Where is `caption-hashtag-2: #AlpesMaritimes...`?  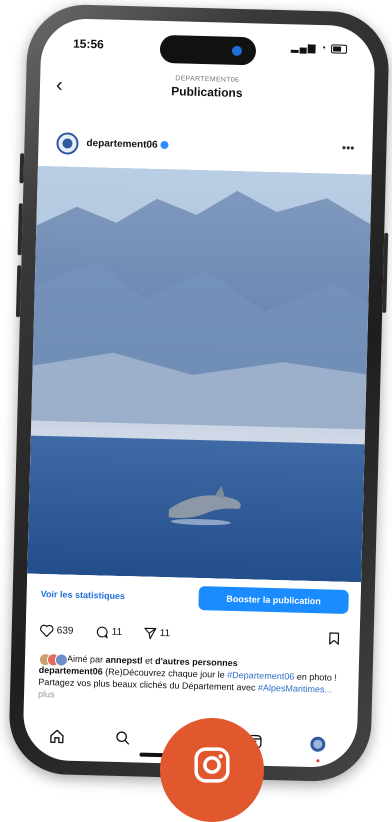
caption-hashtag-2: #AlpesMaritimes... is located at coordinates (295, 689).